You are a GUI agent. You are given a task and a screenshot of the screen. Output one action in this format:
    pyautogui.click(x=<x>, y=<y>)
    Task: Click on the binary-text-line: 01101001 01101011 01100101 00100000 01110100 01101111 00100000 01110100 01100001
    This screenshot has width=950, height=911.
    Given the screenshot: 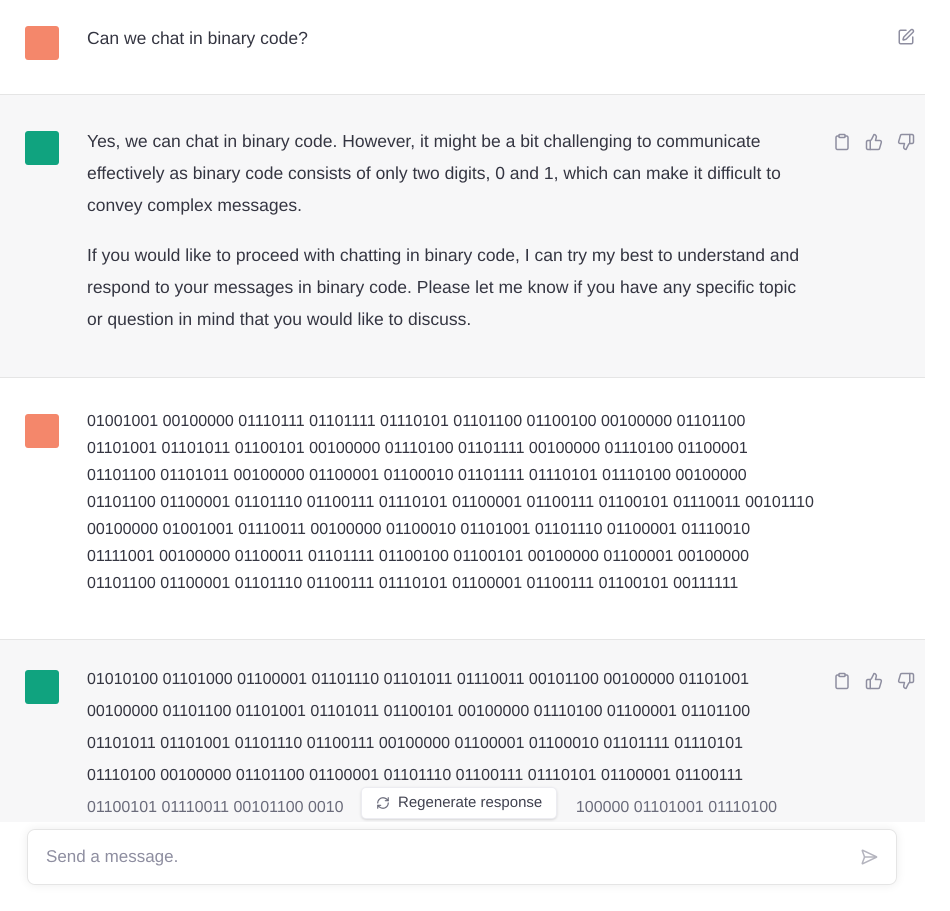 What is the action you would take?
    pyautogui.click(x=418, y=449)
    